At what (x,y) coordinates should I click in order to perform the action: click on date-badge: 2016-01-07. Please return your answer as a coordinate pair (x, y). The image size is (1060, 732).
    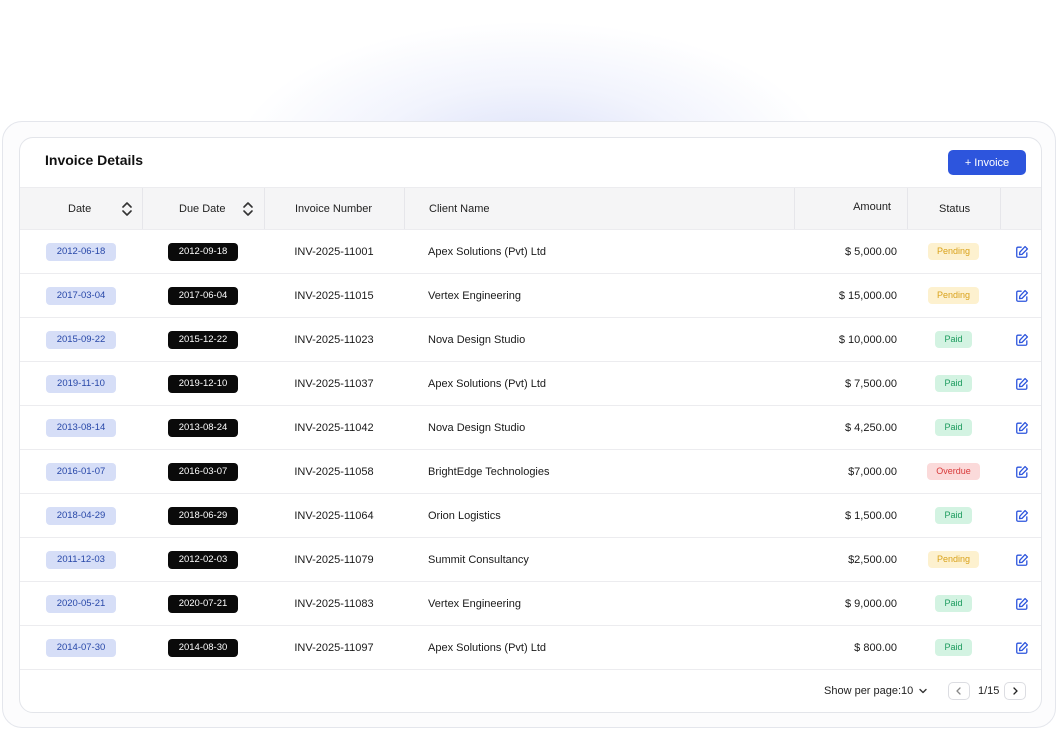
    Looking at the image, I should click on (81, 471).